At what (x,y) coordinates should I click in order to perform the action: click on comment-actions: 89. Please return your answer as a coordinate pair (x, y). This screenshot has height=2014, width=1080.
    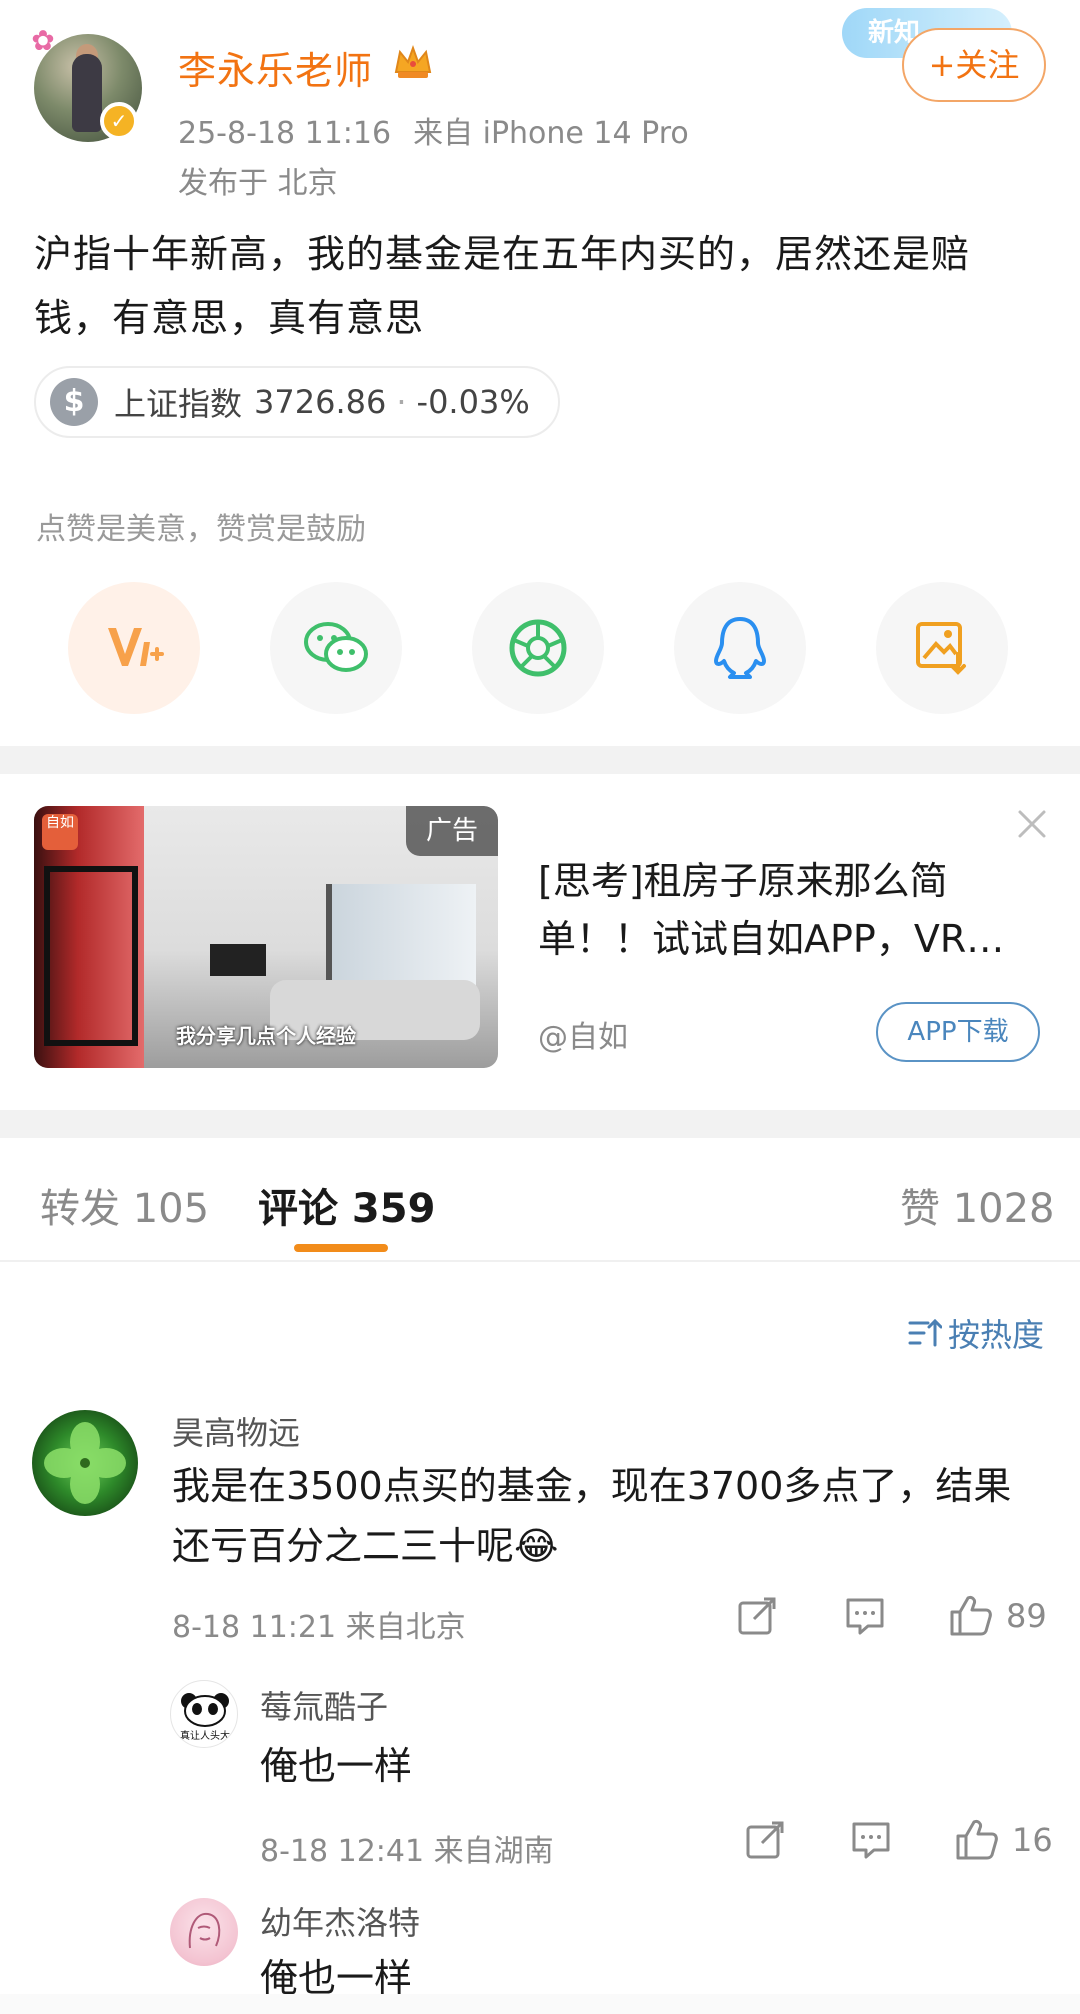
    Looking at the image, I should click on (891, 1616).